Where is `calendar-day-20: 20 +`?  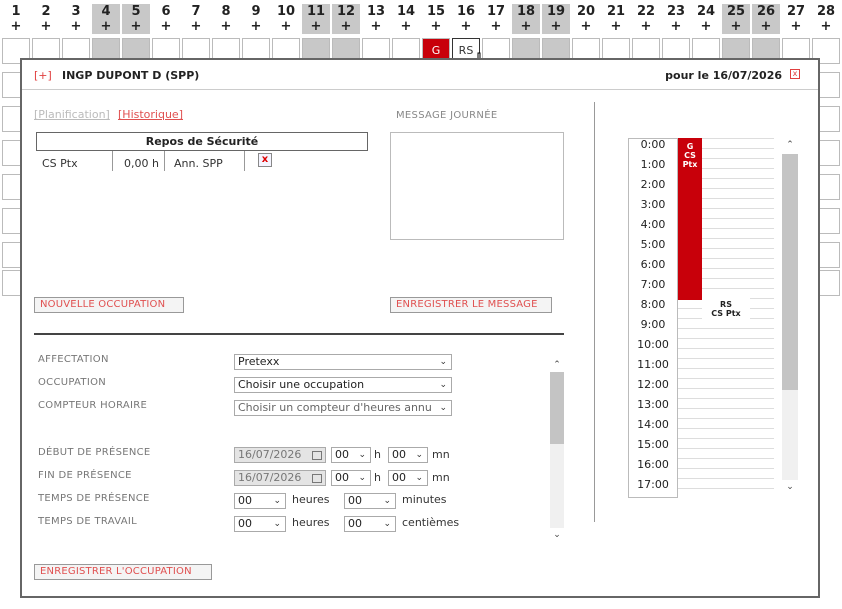 calendar-day-20: 20 + is located at coordinates (586, 19).